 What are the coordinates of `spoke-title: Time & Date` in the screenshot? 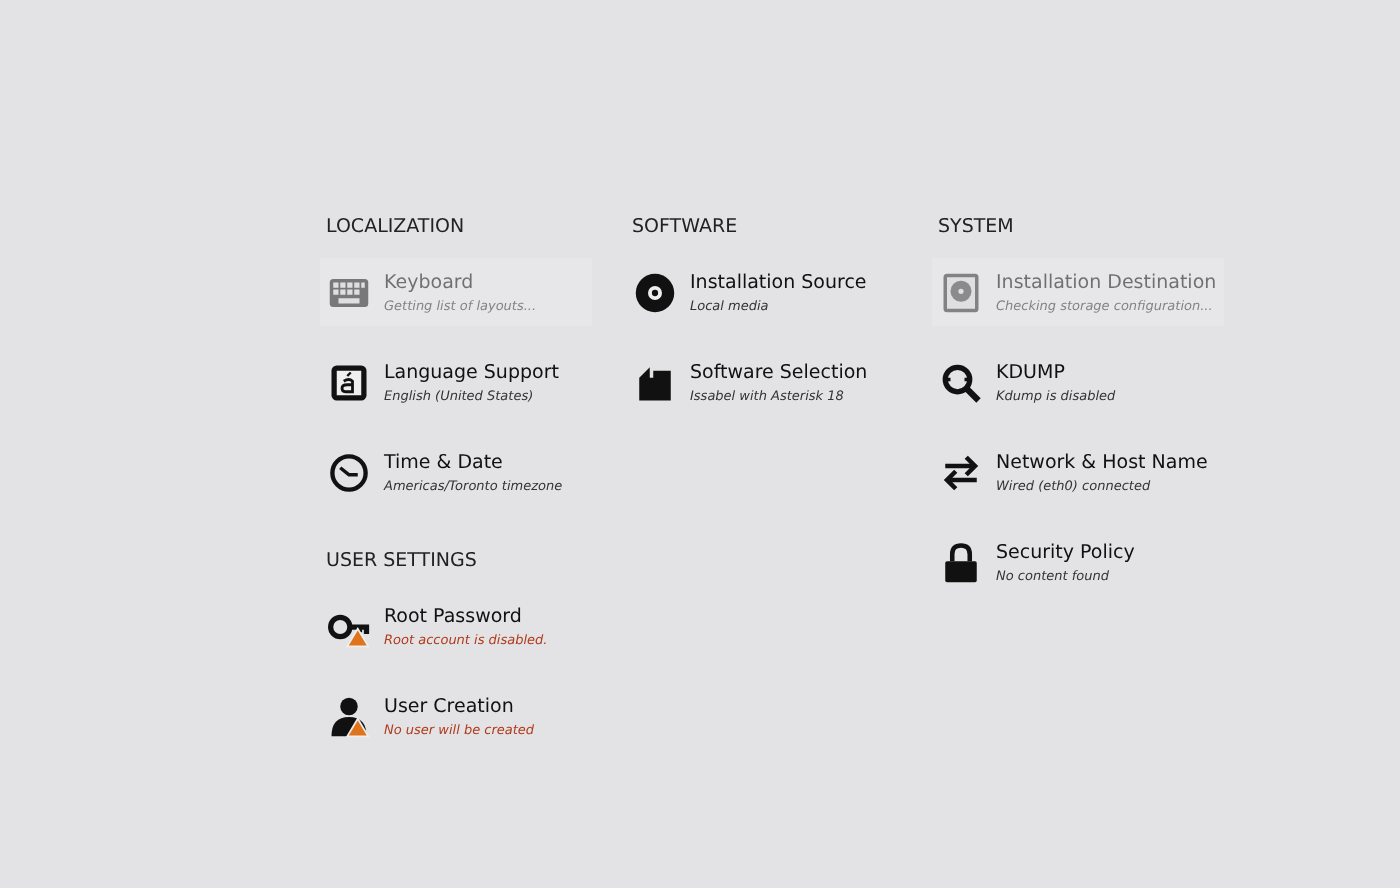 It's located at (444, 462).